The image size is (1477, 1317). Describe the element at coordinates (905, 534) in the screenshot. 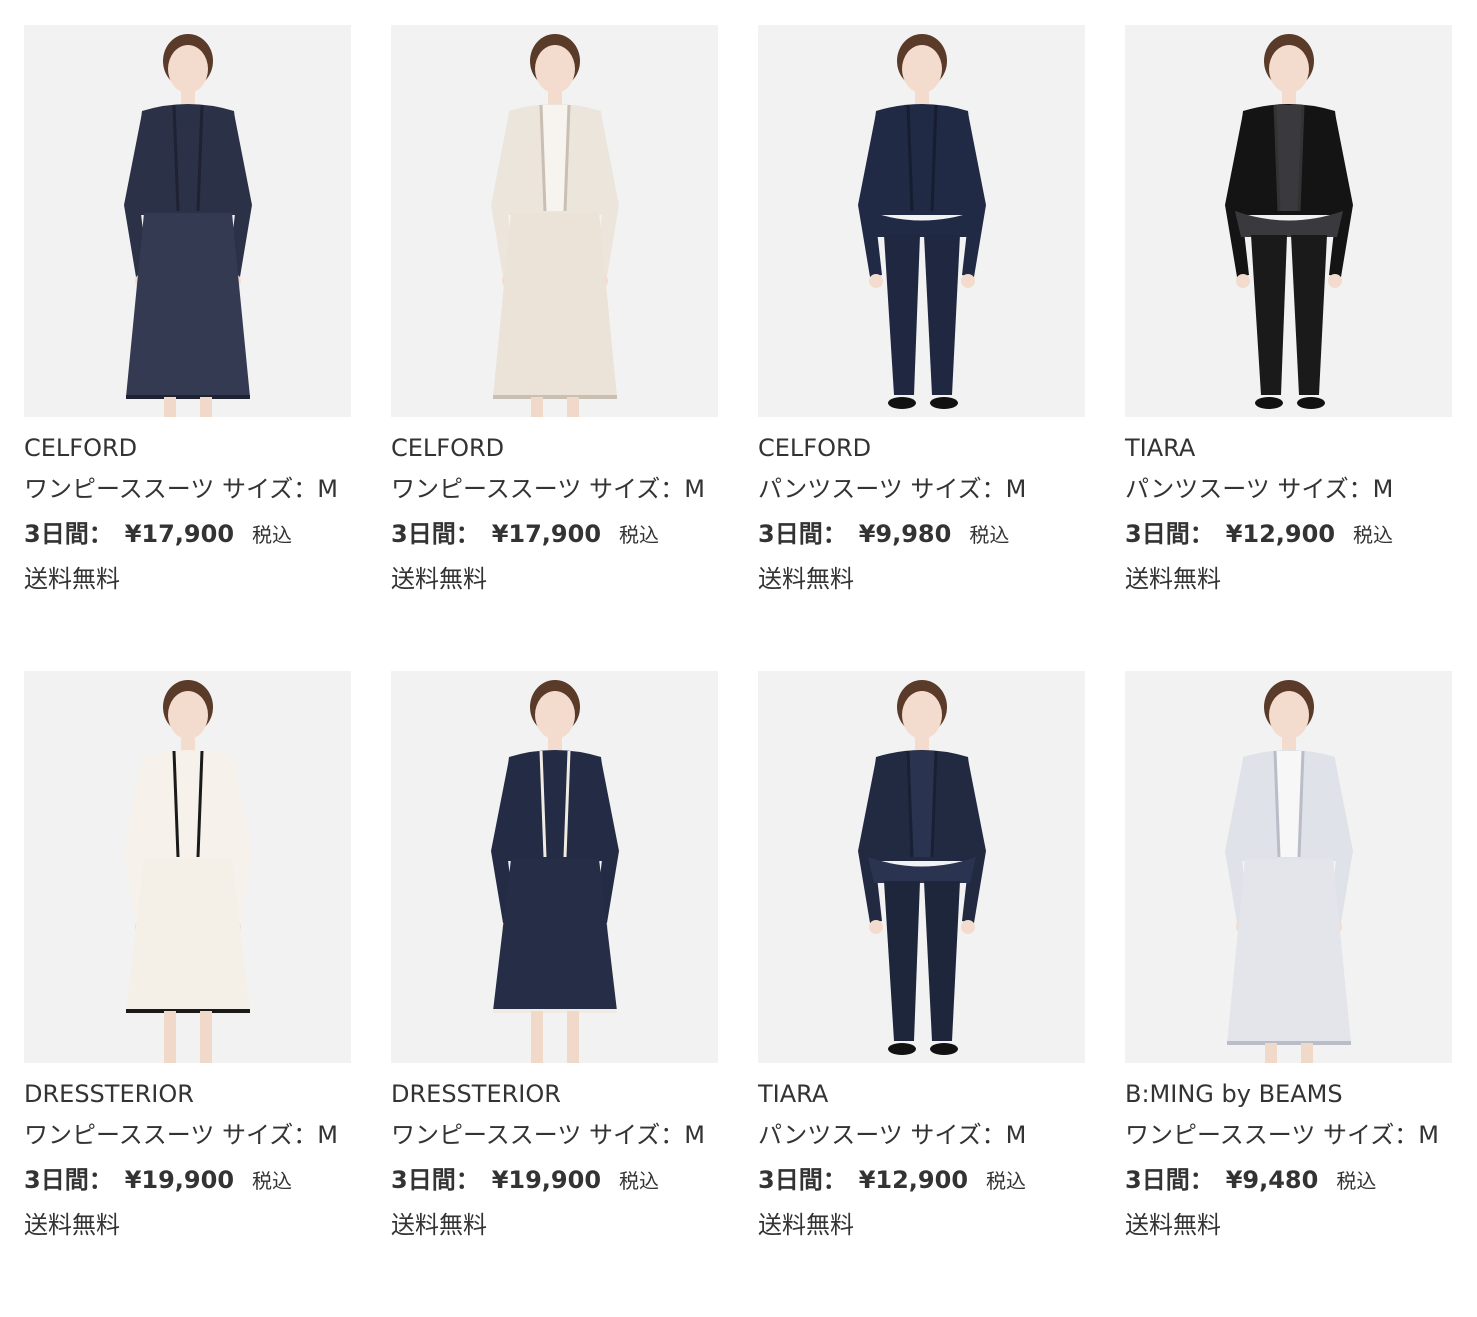

I see `product-price: ¥9,980` at that location.